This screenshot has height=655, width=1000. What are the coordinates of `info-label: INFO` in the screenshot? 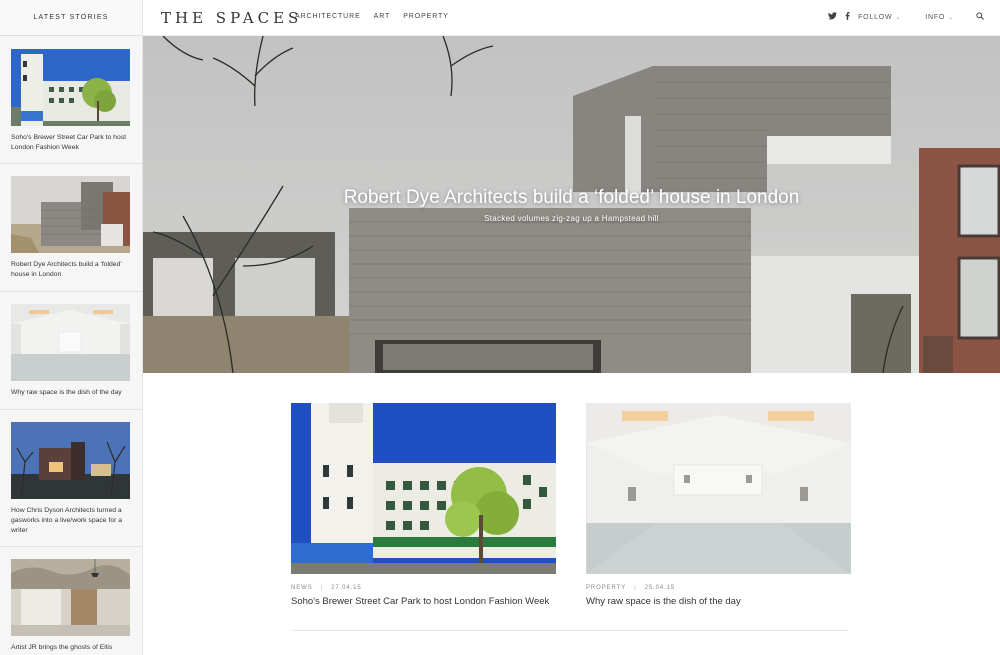 It's located at (935, 17).